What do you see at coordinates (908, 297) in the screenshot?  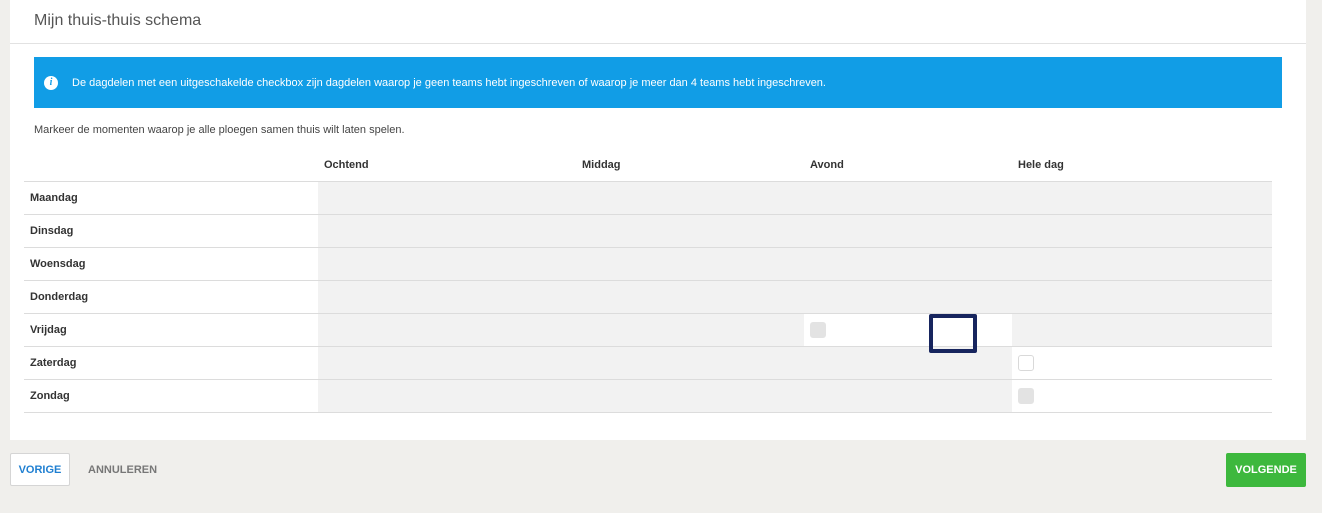 I see `cell-donderdag-avond` at bounding box center [908, 297].